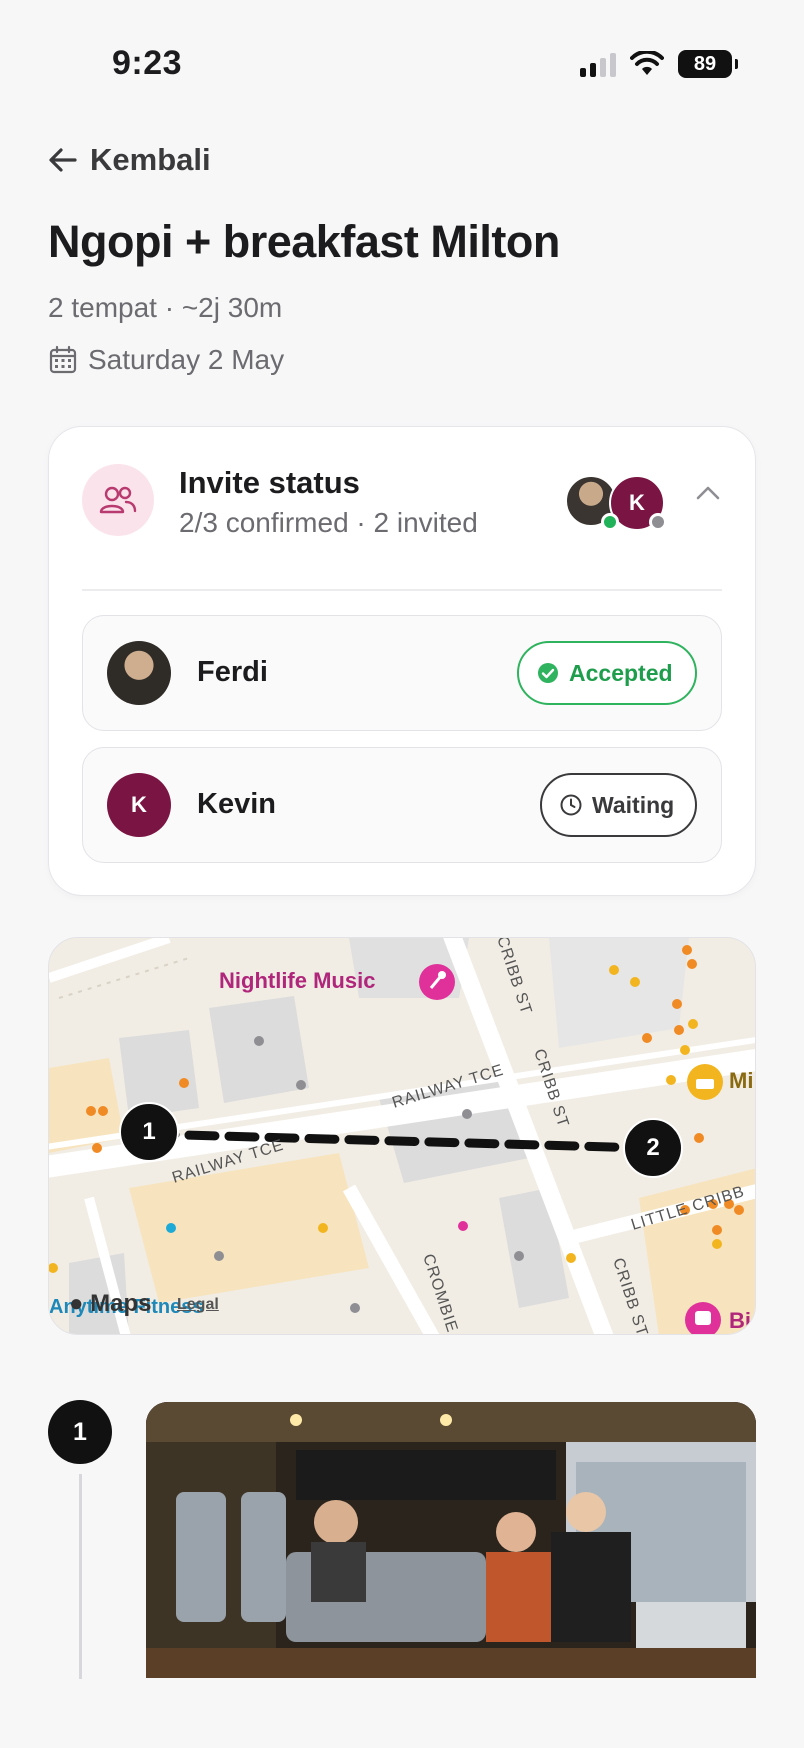 This screenshot has height=1748, width=804. I want to click on avatar-stack: K, so click(616, 504).